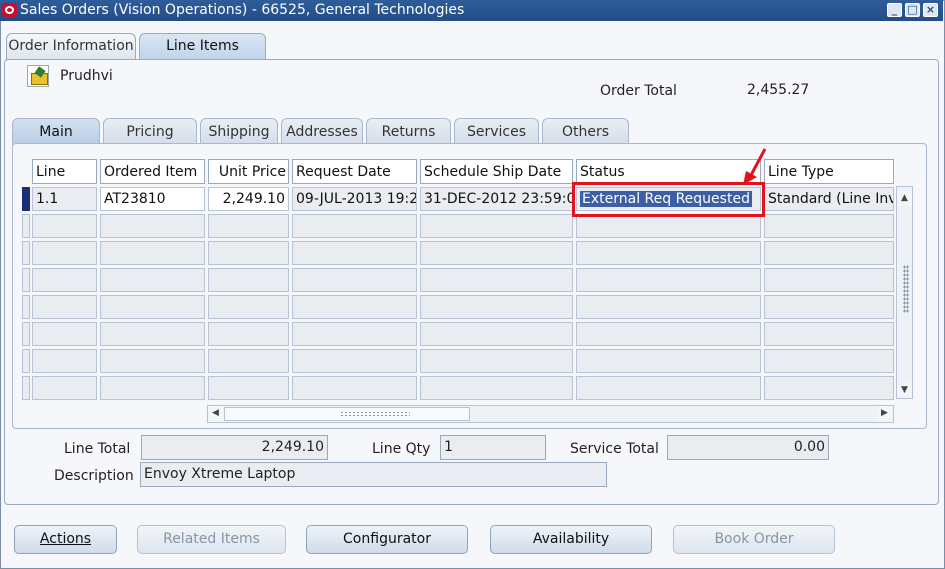 The width and height of the screenshot is (945, 569). What do you see at coordinates (97, 449) in the screenshot?
I see `line-total-label: Line Total` at bounding box center [97, 449].